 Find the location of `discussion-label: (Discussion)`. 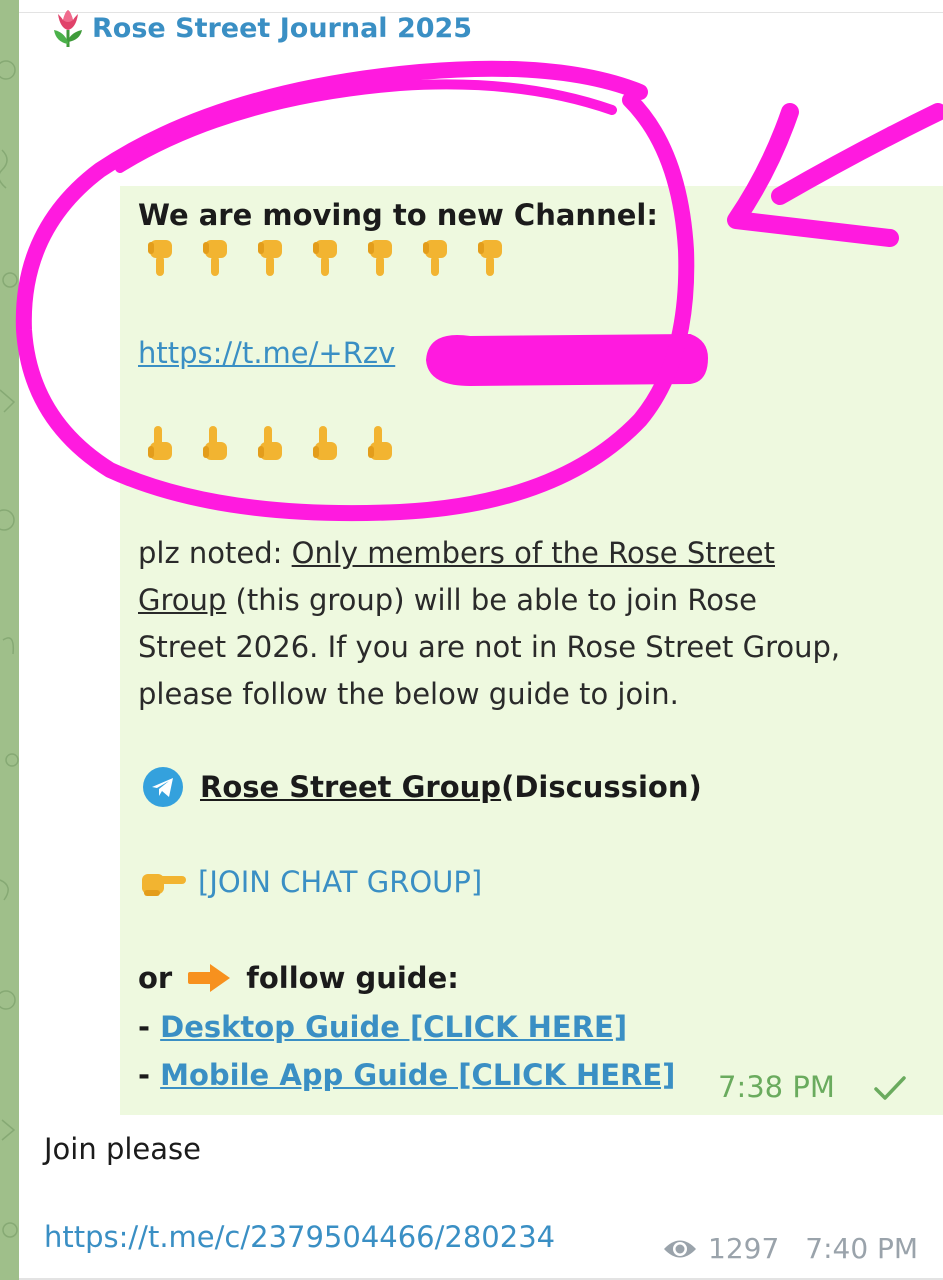

discussion-label: (Discussion) is located at coordinates (601, 787).